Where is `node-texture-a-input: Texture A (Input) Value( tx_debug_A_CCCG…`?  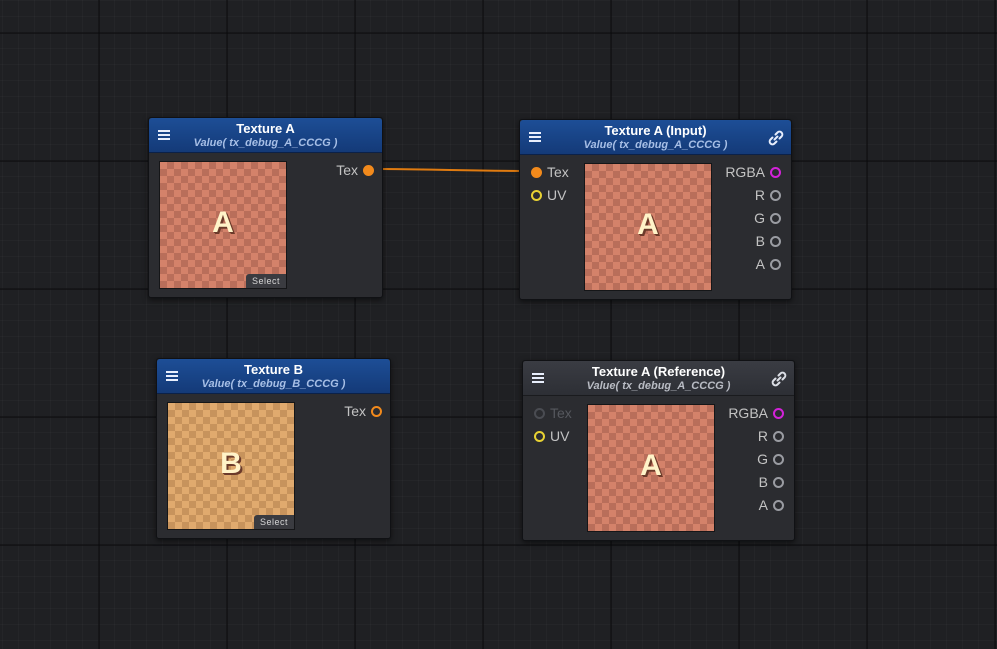 node-texture-a-input: Texture A (Input) Value( tx_debug_A_CCCG… is located at coordinates (655, 209).